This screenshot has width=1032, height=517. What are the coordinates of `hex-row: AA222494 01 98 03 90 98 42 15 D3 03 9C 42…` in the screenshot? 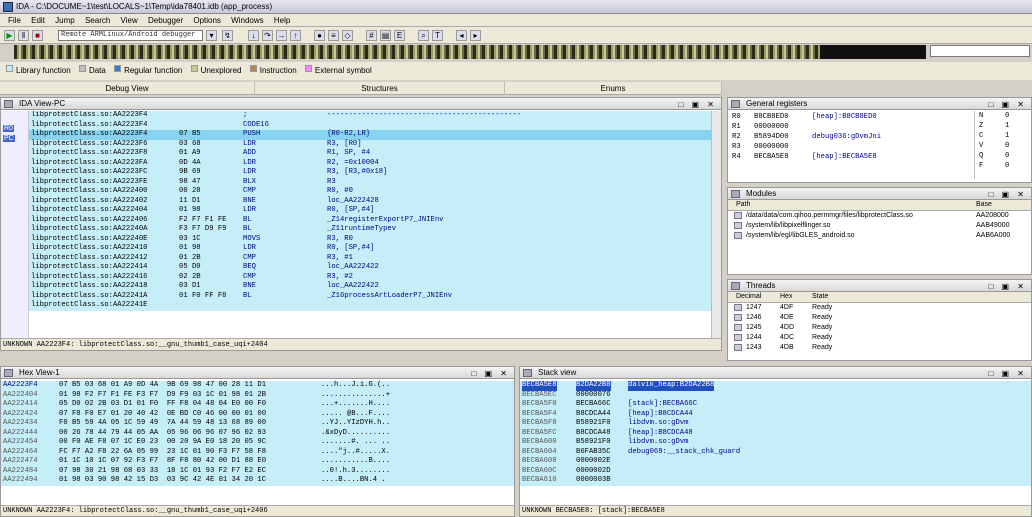 It's located at (257, 481).